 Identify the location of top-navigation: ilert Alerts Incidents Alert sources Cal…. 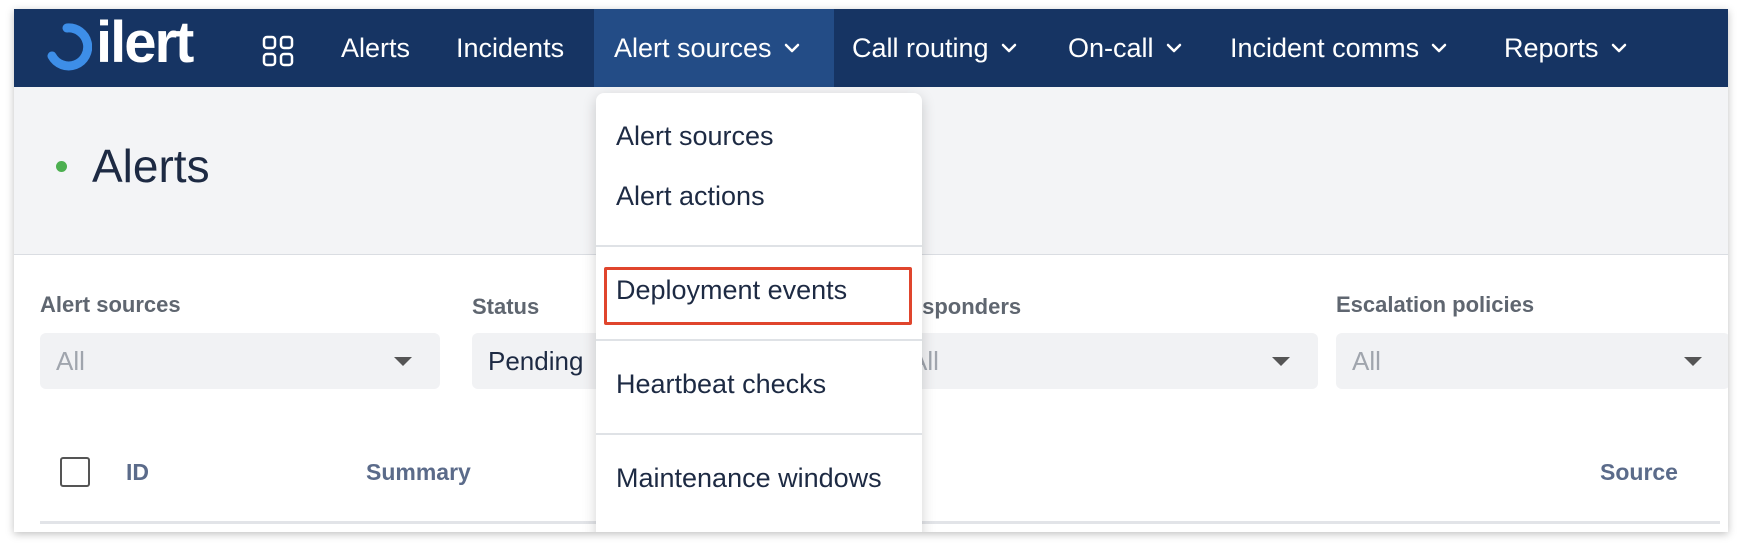
(871, 48).